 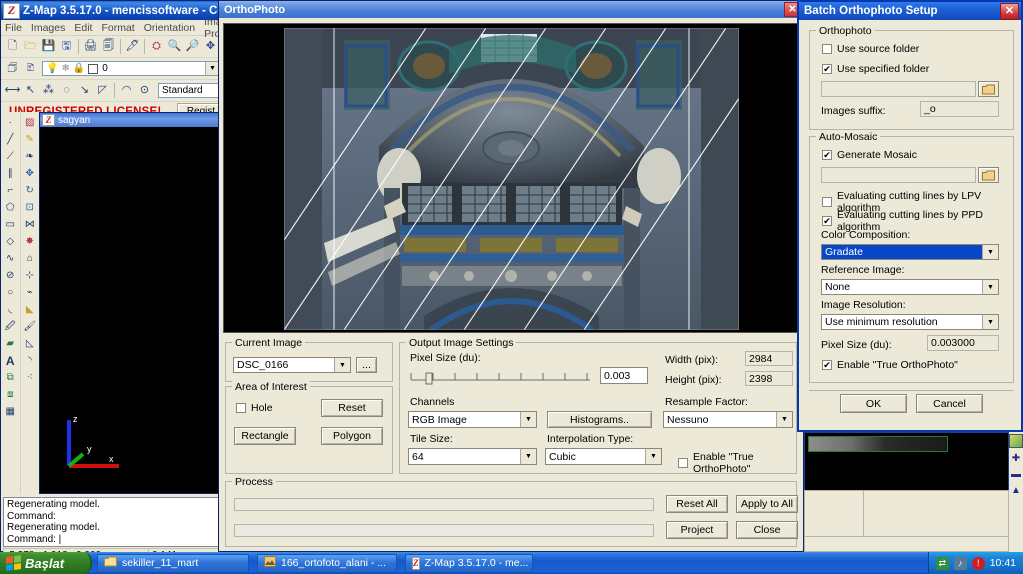 I want to click on true-orthophoto-checkbox-row: Enable "True OrthoPhoto", so click(x=737, y=463).